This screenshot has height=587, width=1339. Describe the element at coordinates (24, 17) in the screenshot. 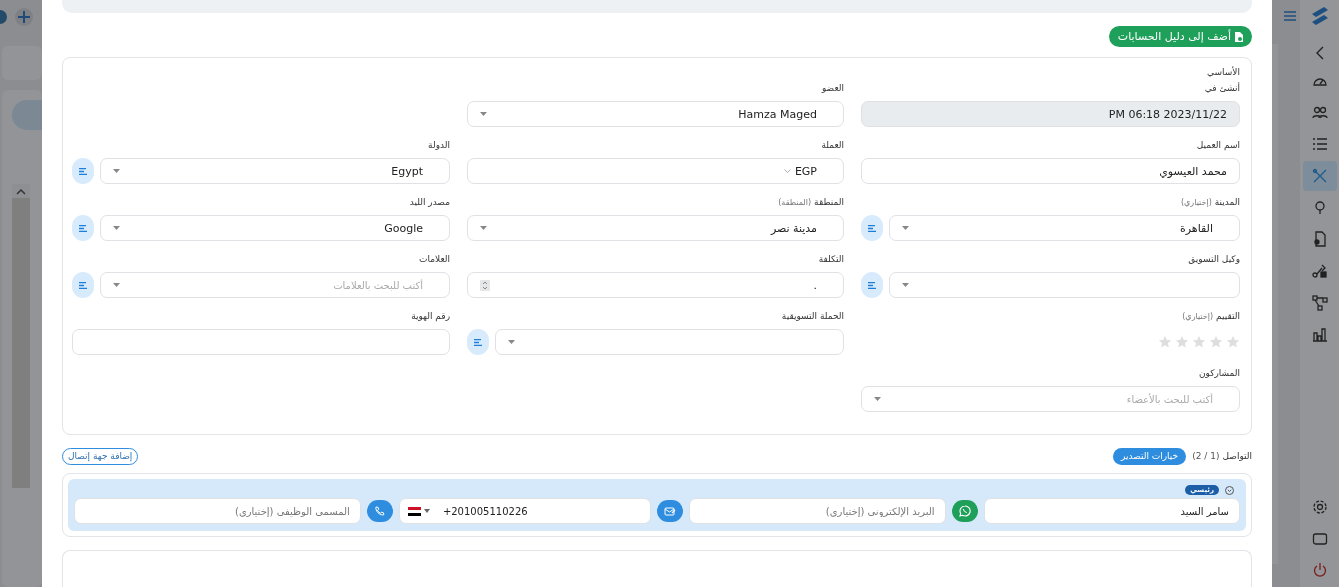

I see `plus-icon` at that location.